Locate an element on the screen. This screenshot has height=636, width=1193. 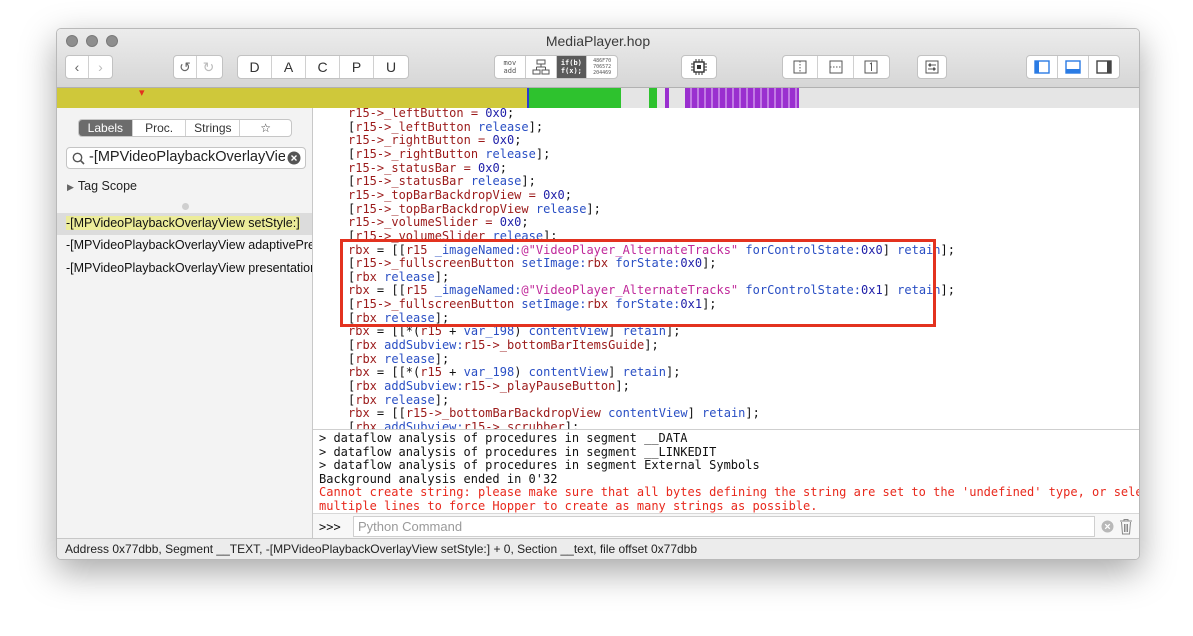
undo-redo-buttons: ↺ ↻ is located at coordinates (198, 67).